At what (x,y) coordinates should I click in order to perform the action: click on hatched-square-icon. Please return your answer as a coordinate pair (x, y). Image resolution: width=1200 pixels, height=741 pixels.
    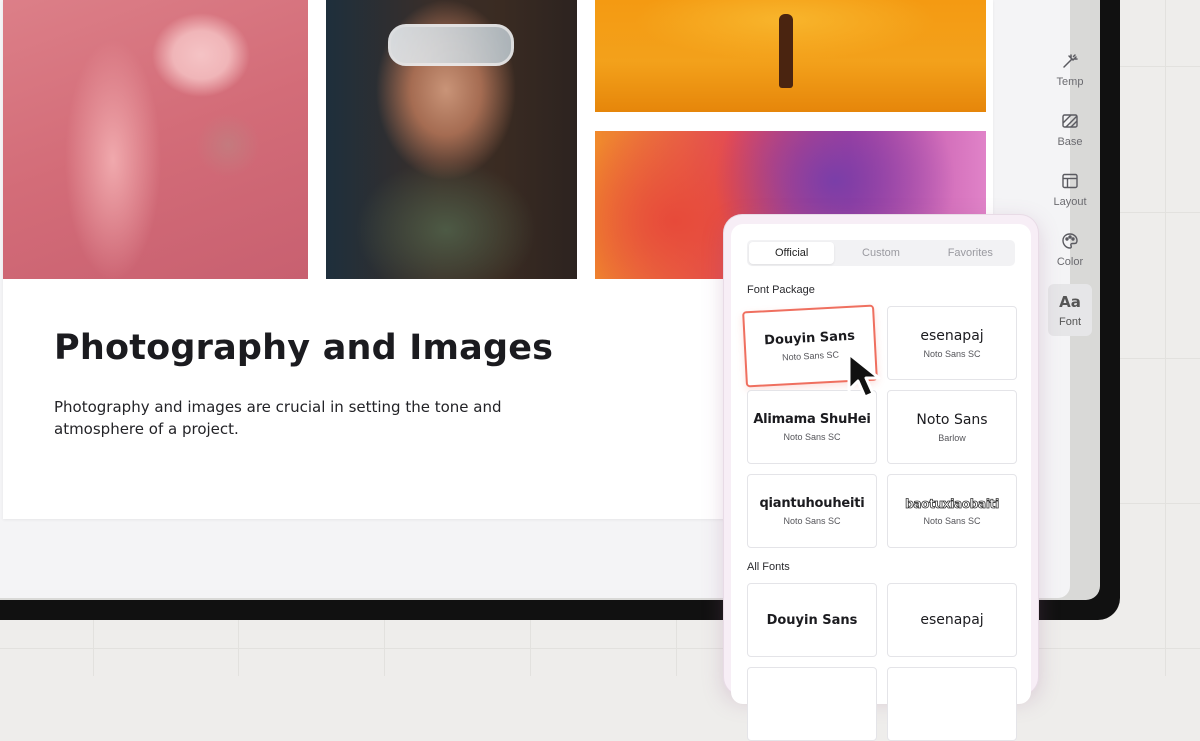
    Looking at the image, I should click on (1070, 121).